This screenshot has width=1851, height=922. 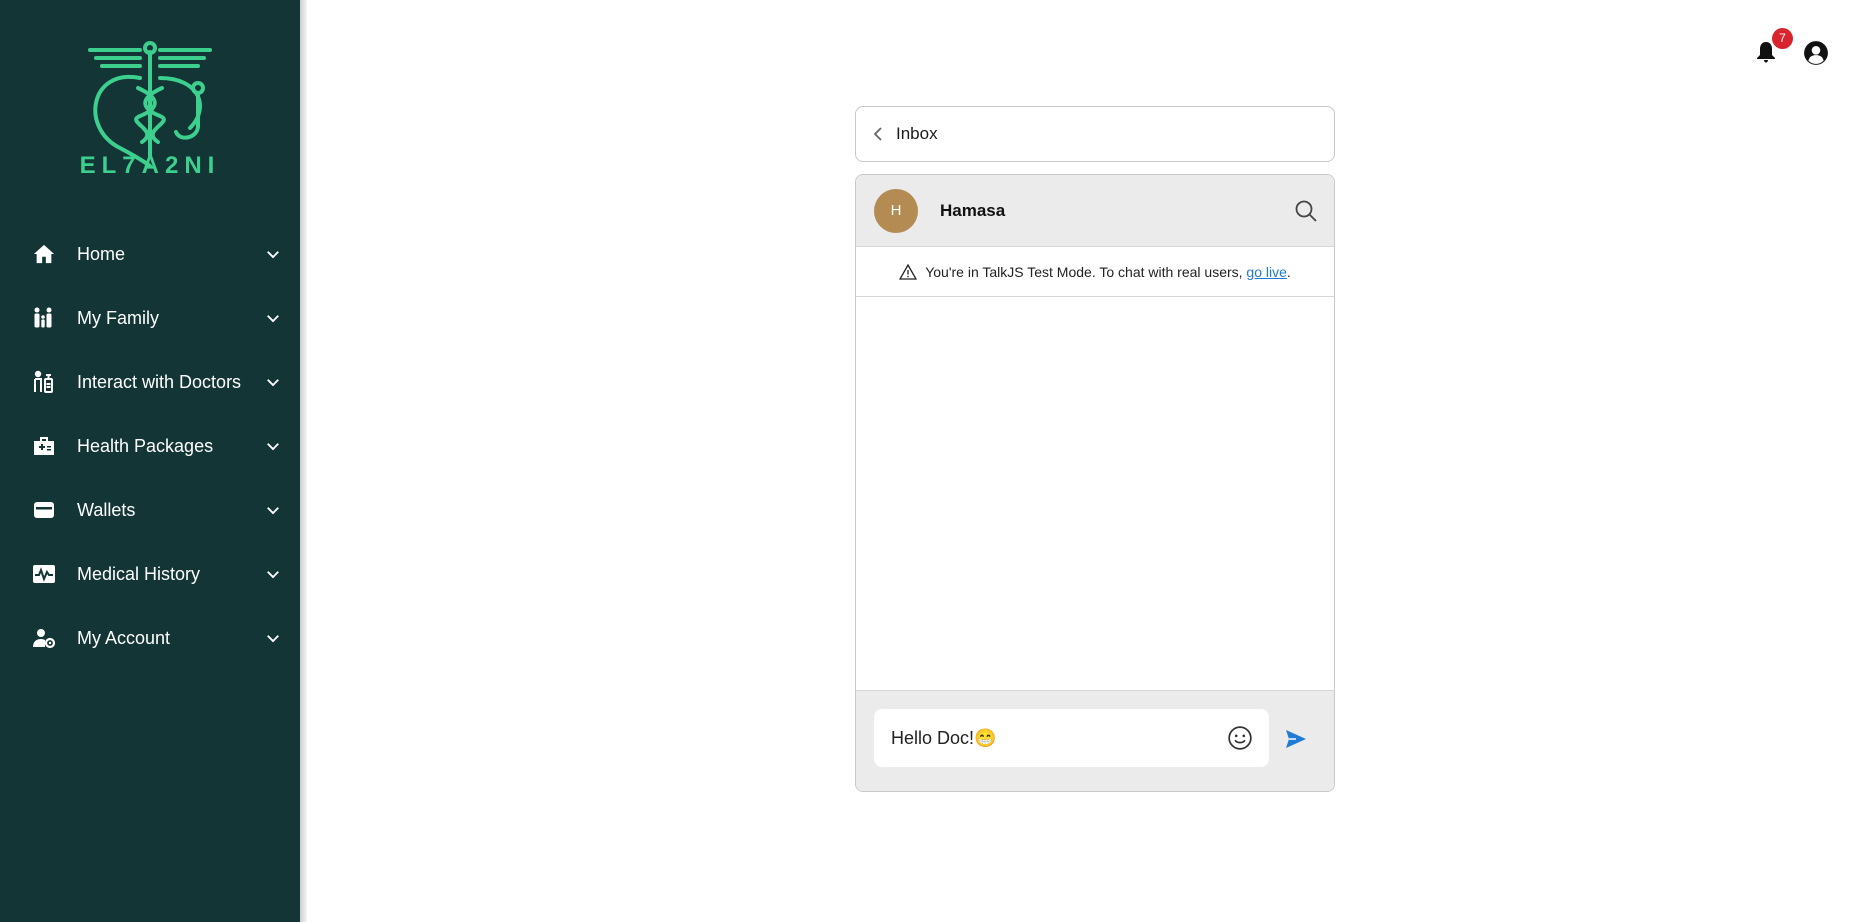 I want to click on sidebar-item-label: Medical History, so click(x=139, y=573).